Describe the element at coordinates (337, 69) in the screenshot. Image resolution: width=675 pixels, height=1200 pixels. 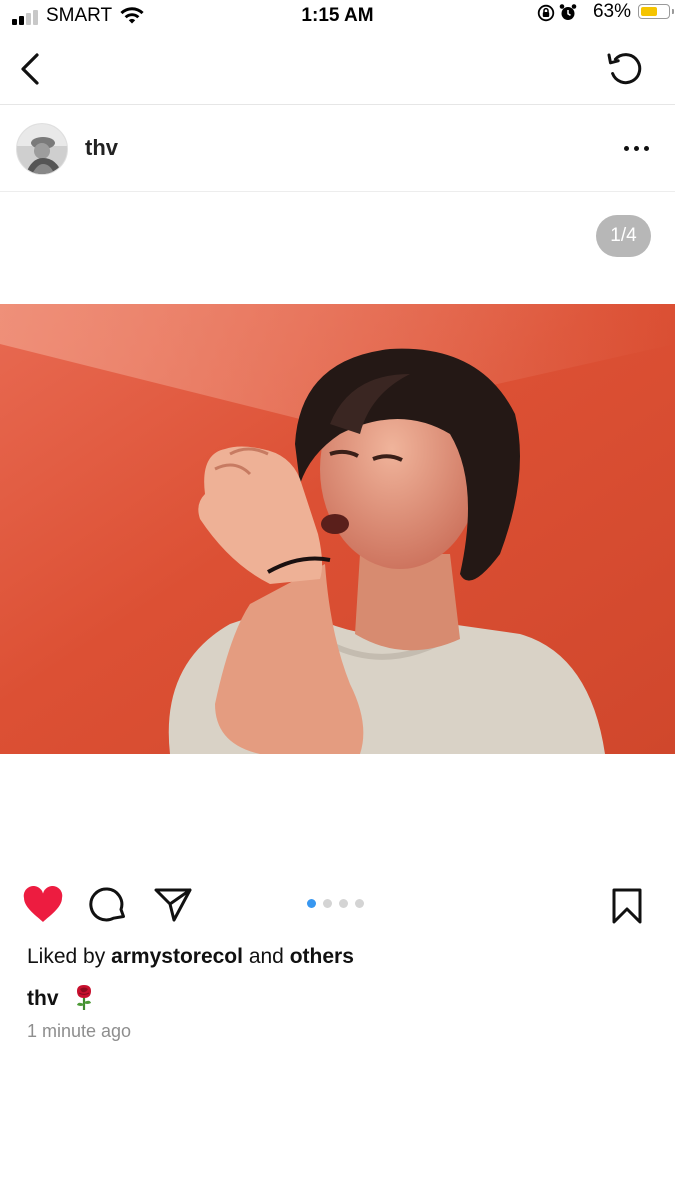
I see `nav-header` at that location.